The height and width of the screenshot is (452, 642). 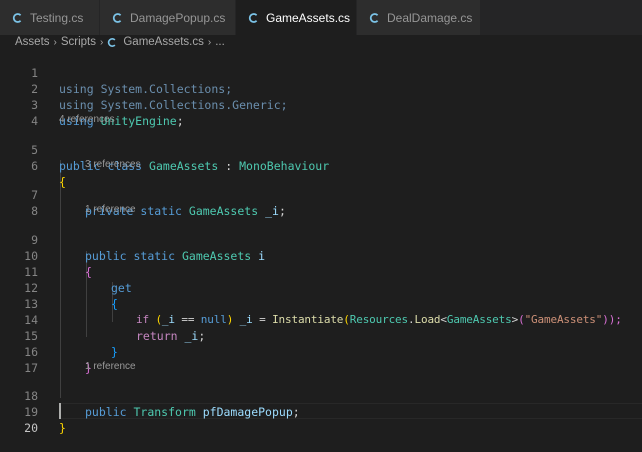 I want to click on line-number: 20, so click(x=31, y=428).